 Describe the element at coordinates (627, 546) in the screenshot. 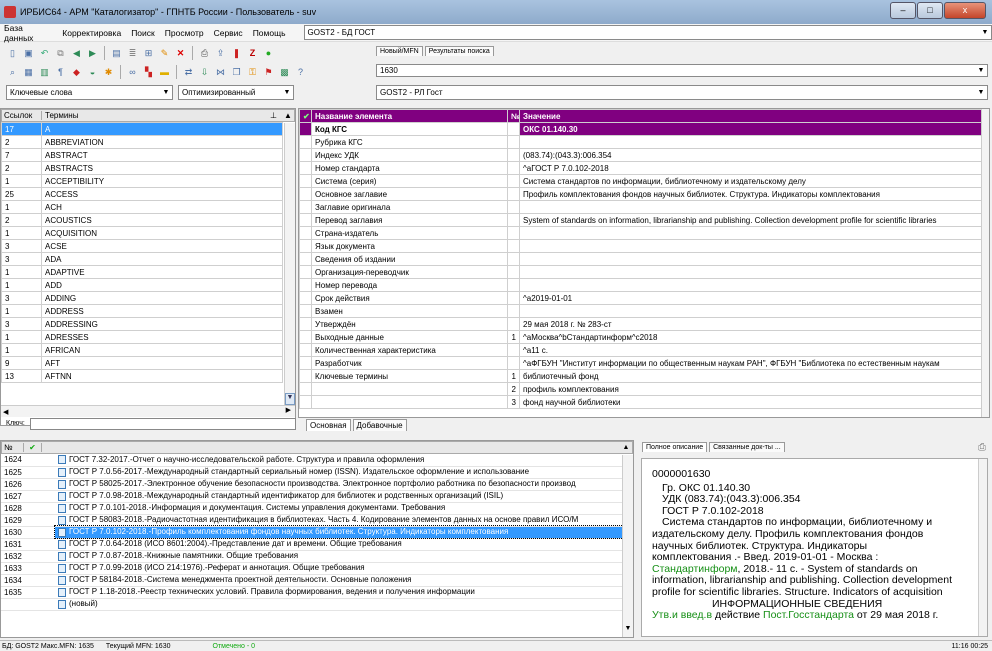

I see `results-scrollbar: ▼` at that location.